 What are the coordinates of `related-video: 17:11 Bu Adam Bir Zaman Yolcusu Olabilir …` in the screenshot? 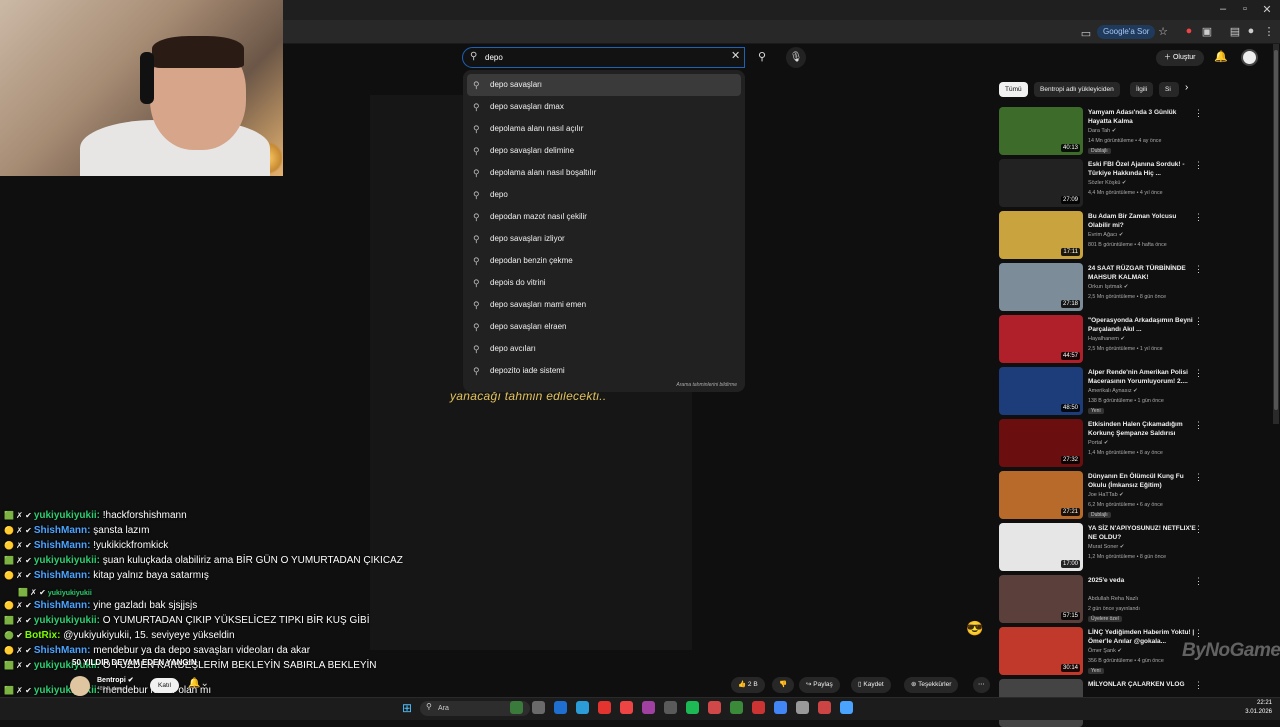 It's located at (1101, 235).